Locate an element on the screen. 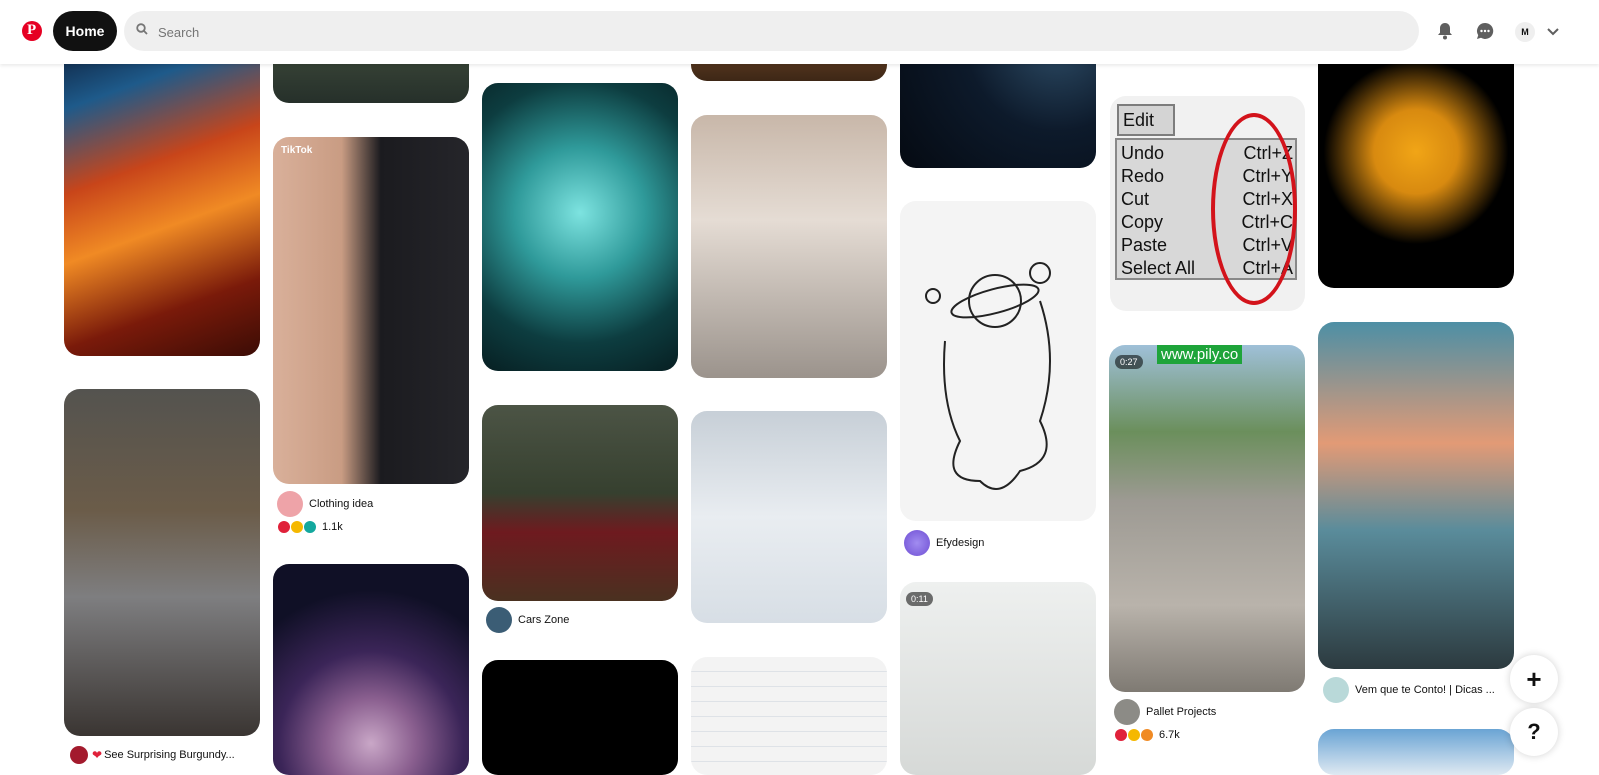 The image size is (1599, 775). pin-fox-image is located at coordinates (580, 227).